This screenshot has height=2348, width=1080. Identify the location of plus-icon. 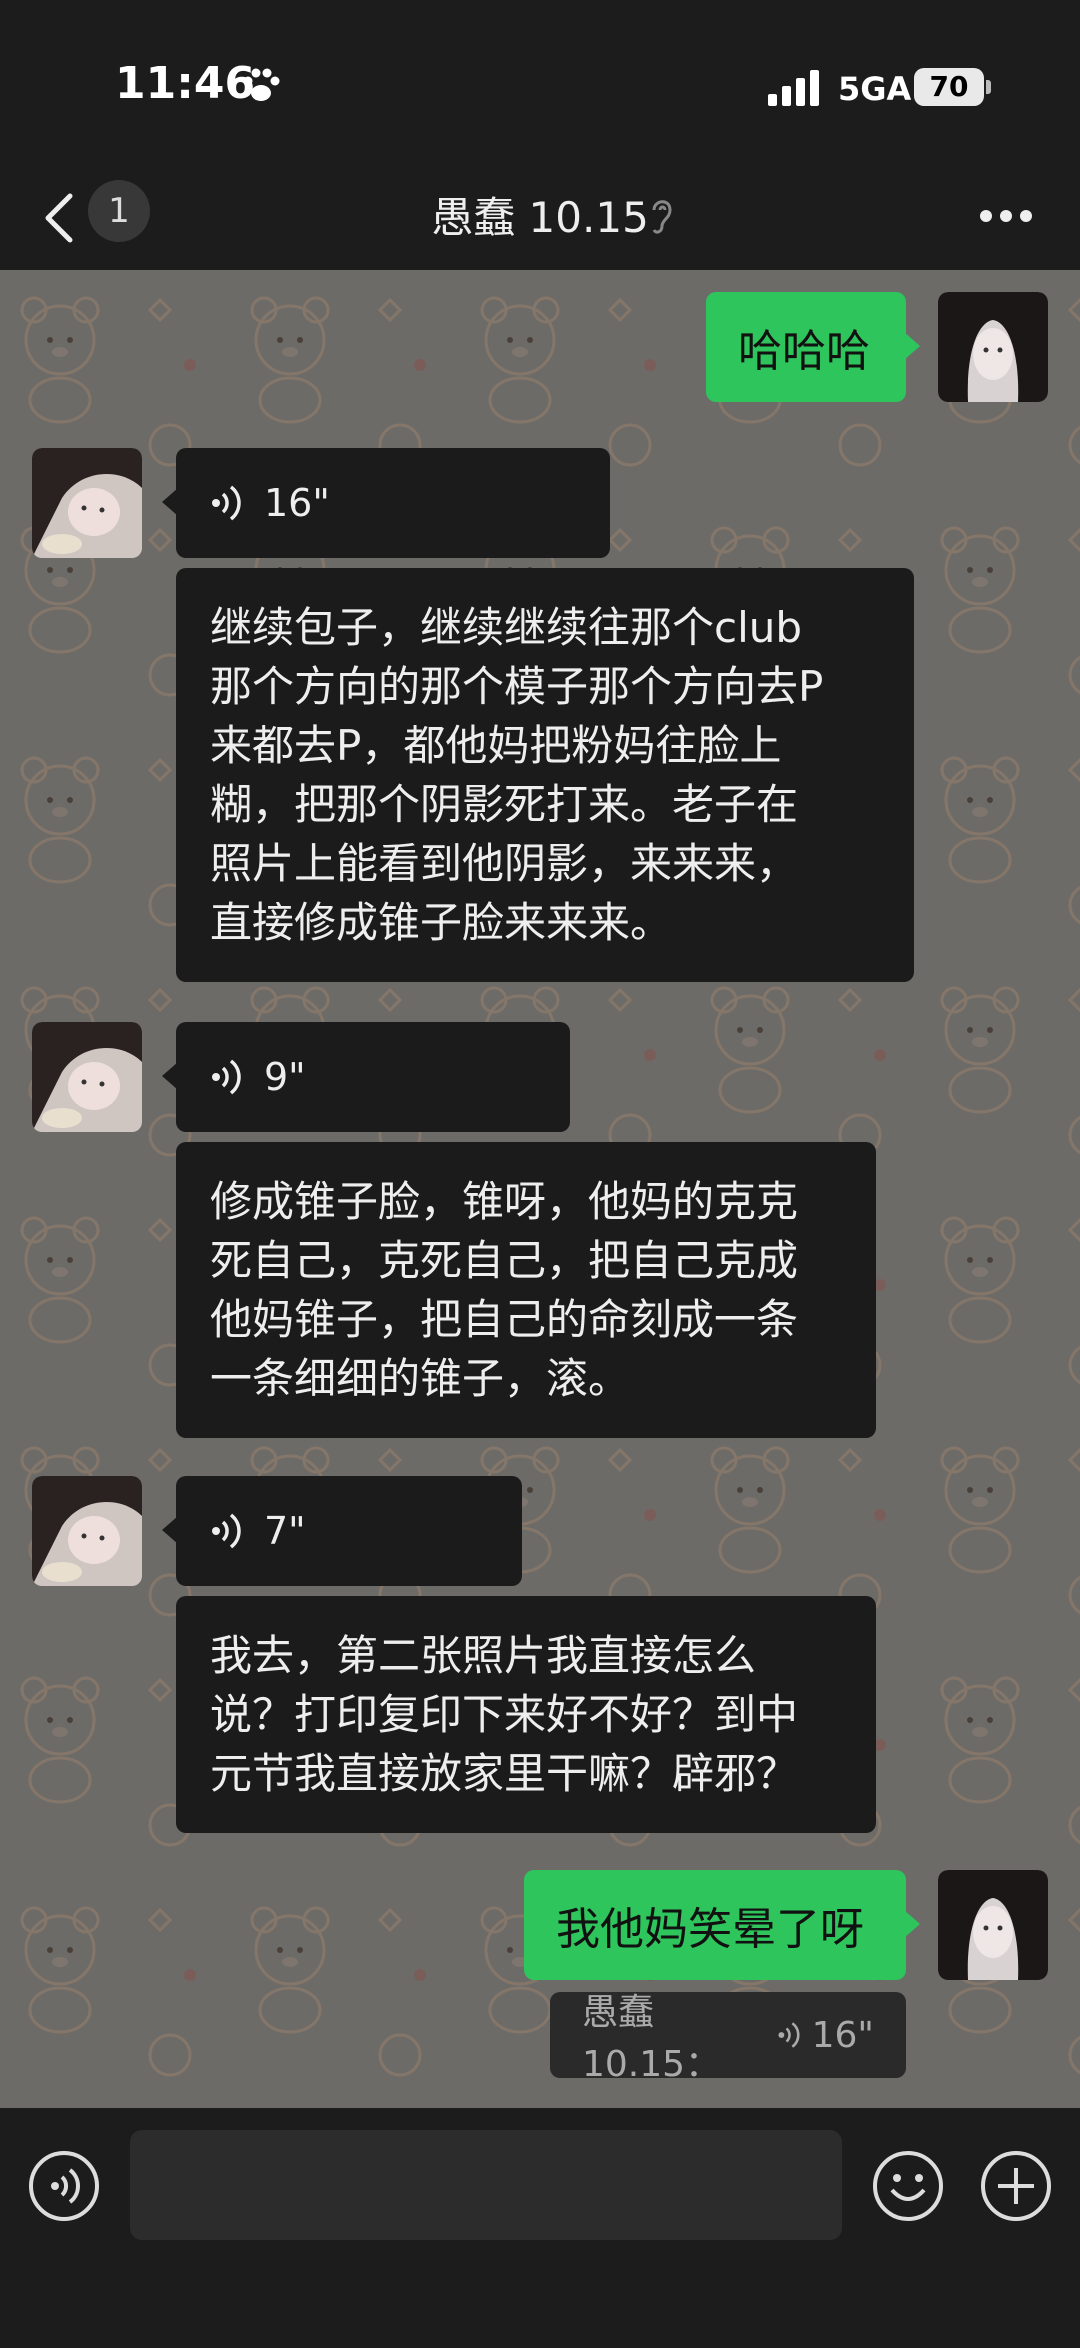
(1016, 2186).